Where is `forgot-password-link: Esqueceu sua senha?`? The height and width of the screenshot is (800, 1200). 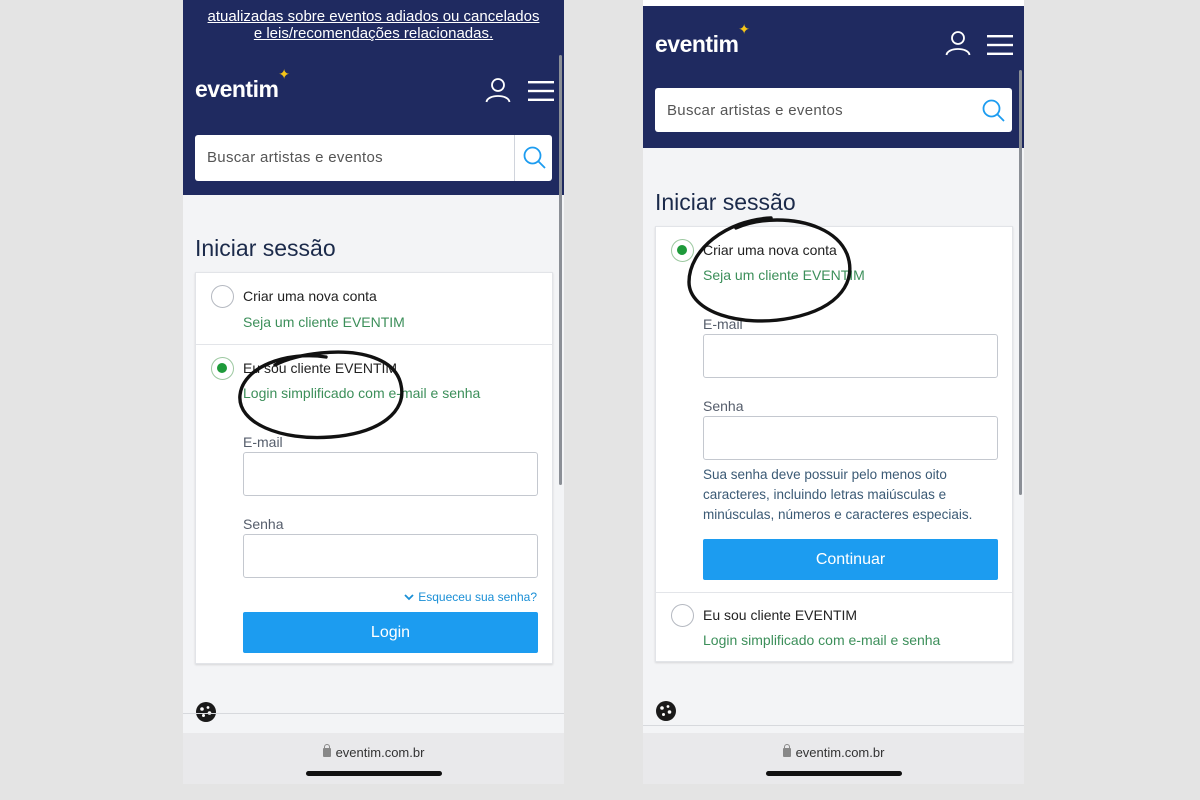
forgot-password-link: Esqueceu sua senha? is located at coordinates (470, 597).